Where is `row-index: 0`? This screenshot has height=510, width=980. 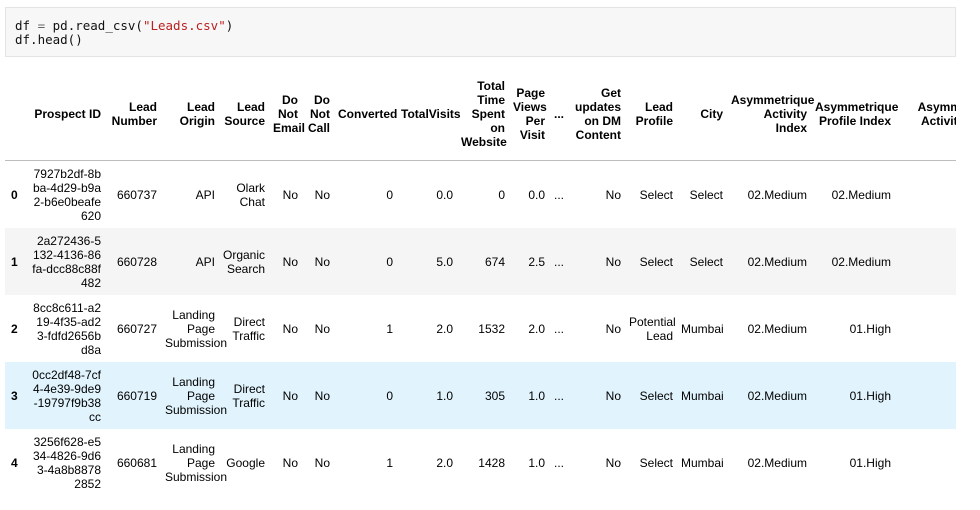
row-index: 0 is located at coordinates (14, 194).